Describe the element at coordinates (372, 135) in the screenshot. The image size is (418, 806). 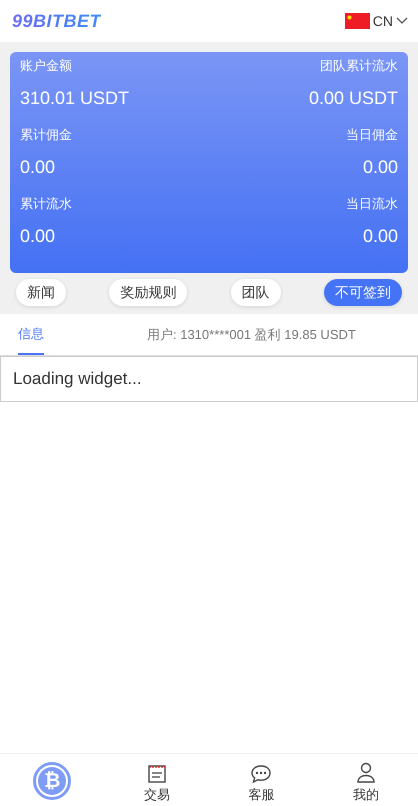
I see `stat-label: 当日佣金` at that location.